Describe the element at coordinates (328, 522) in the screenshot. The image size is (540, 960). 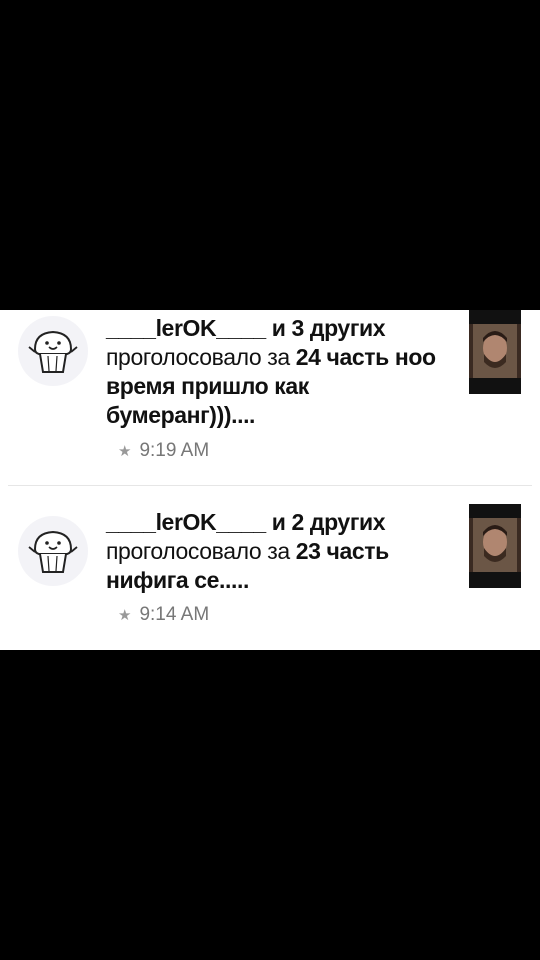
I see `others-count: и 2 других` at that location.